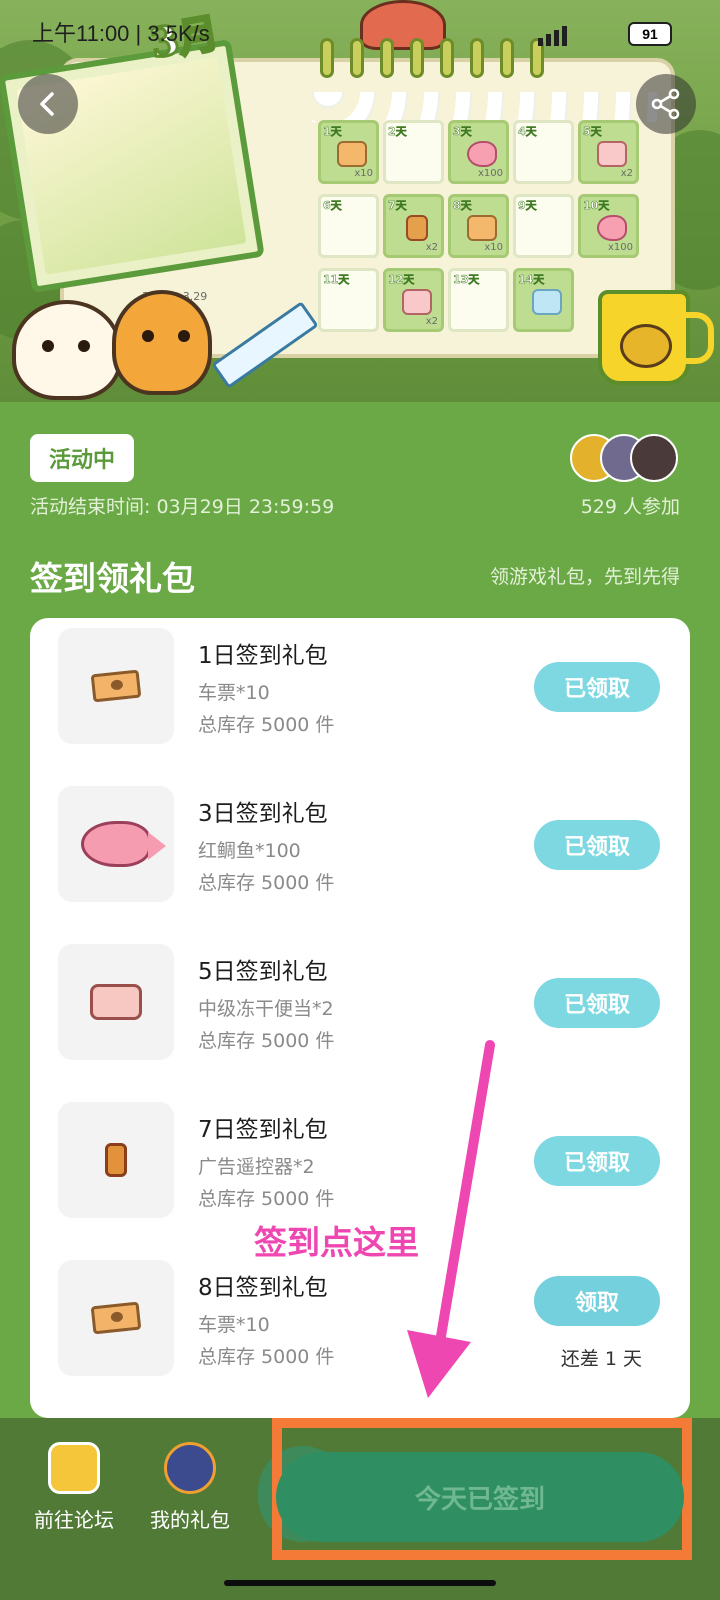 Image resolution: width=720 pixels, height=1600 pixels. Describe the element at coordinates (360, 32) in the screenshot. I see `status-bar: 上午11:00 | 3.5K/s 91` at that location.